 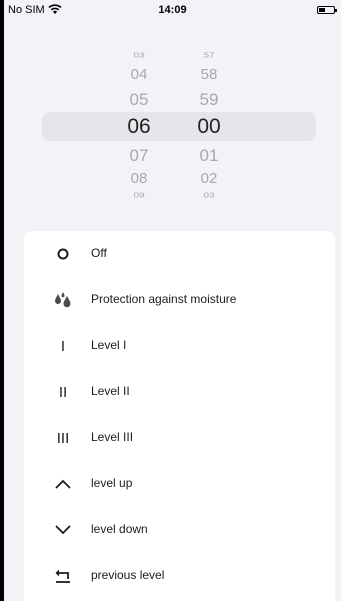 I want to click on option-label: Off, so click(x=99, y=253).